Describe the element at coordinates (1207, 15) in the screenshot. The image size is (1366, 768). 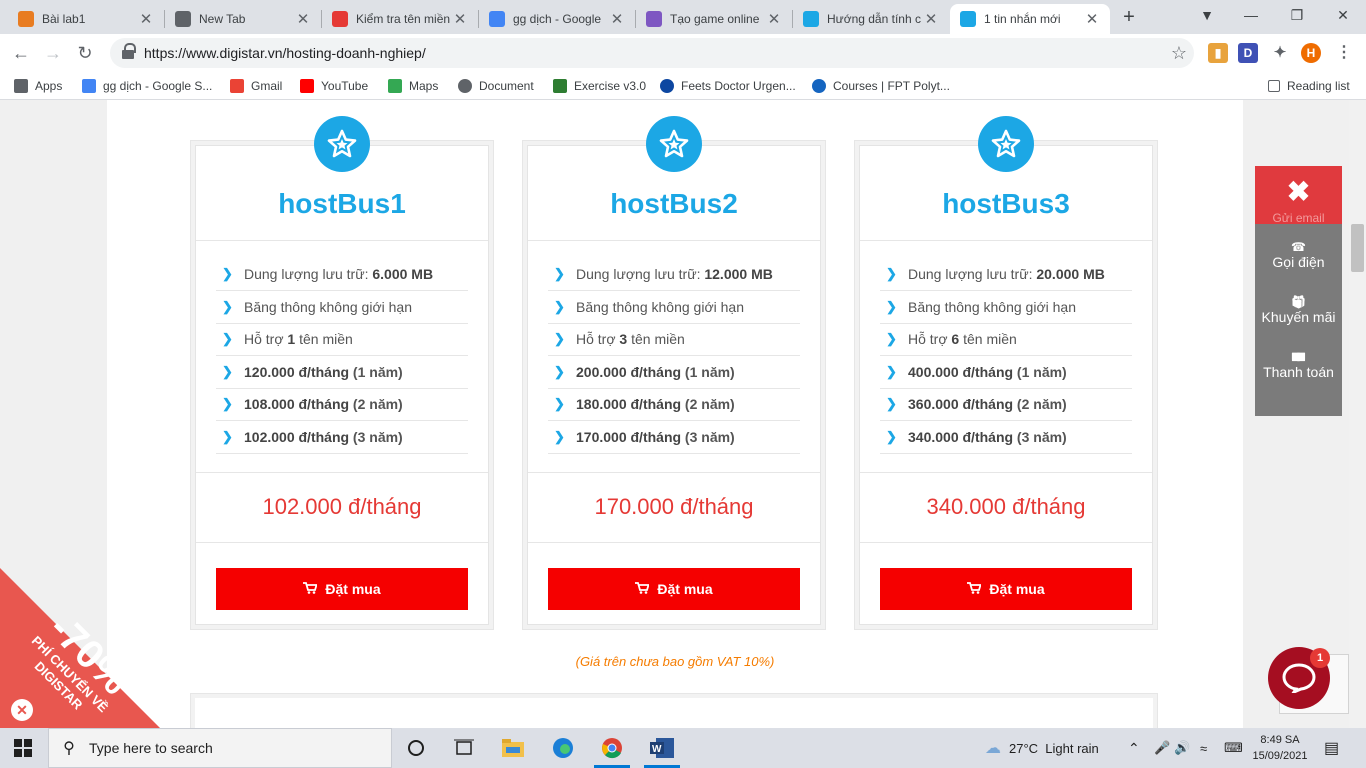
I see `tab-search-icon: ▼` at that location.